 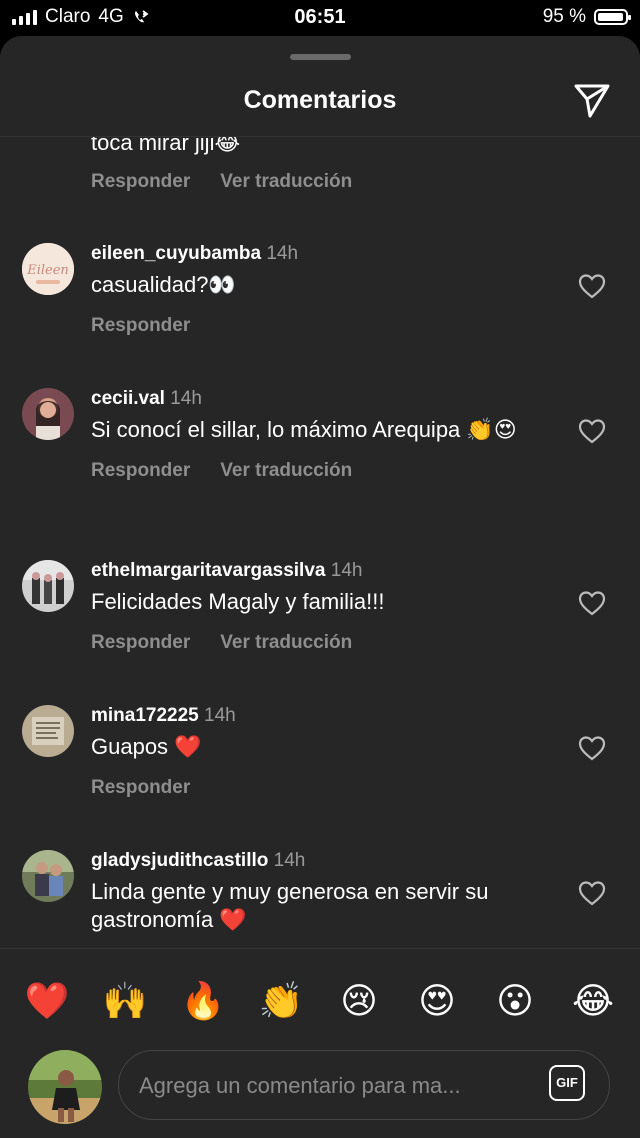 What do you see at coordinates (320, 57) in the screenshot?
I see `sheet-grabber` at bounding box center [320, 57].